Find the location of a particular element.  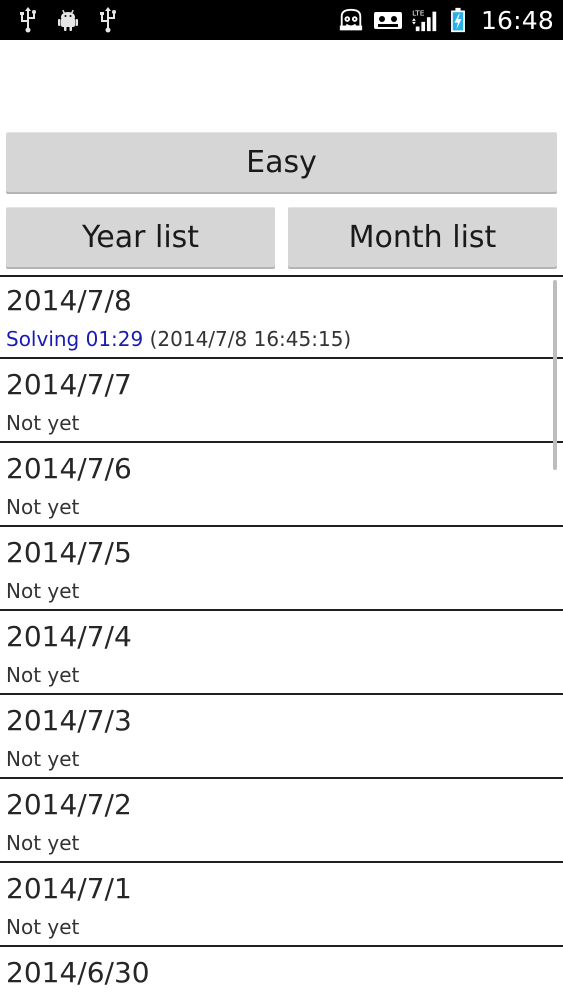

list-scrollbar is located at coordinates (555, 375).